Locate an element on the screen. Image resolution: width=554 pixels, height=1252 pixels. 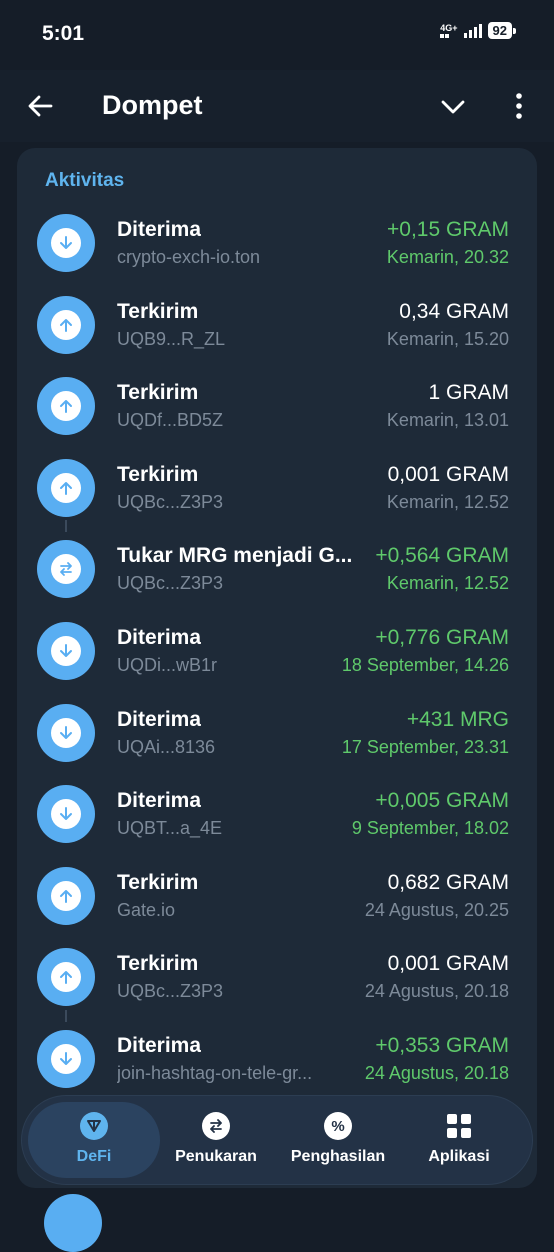
nav-label: DeFi is located at coordinates (94, 1156).